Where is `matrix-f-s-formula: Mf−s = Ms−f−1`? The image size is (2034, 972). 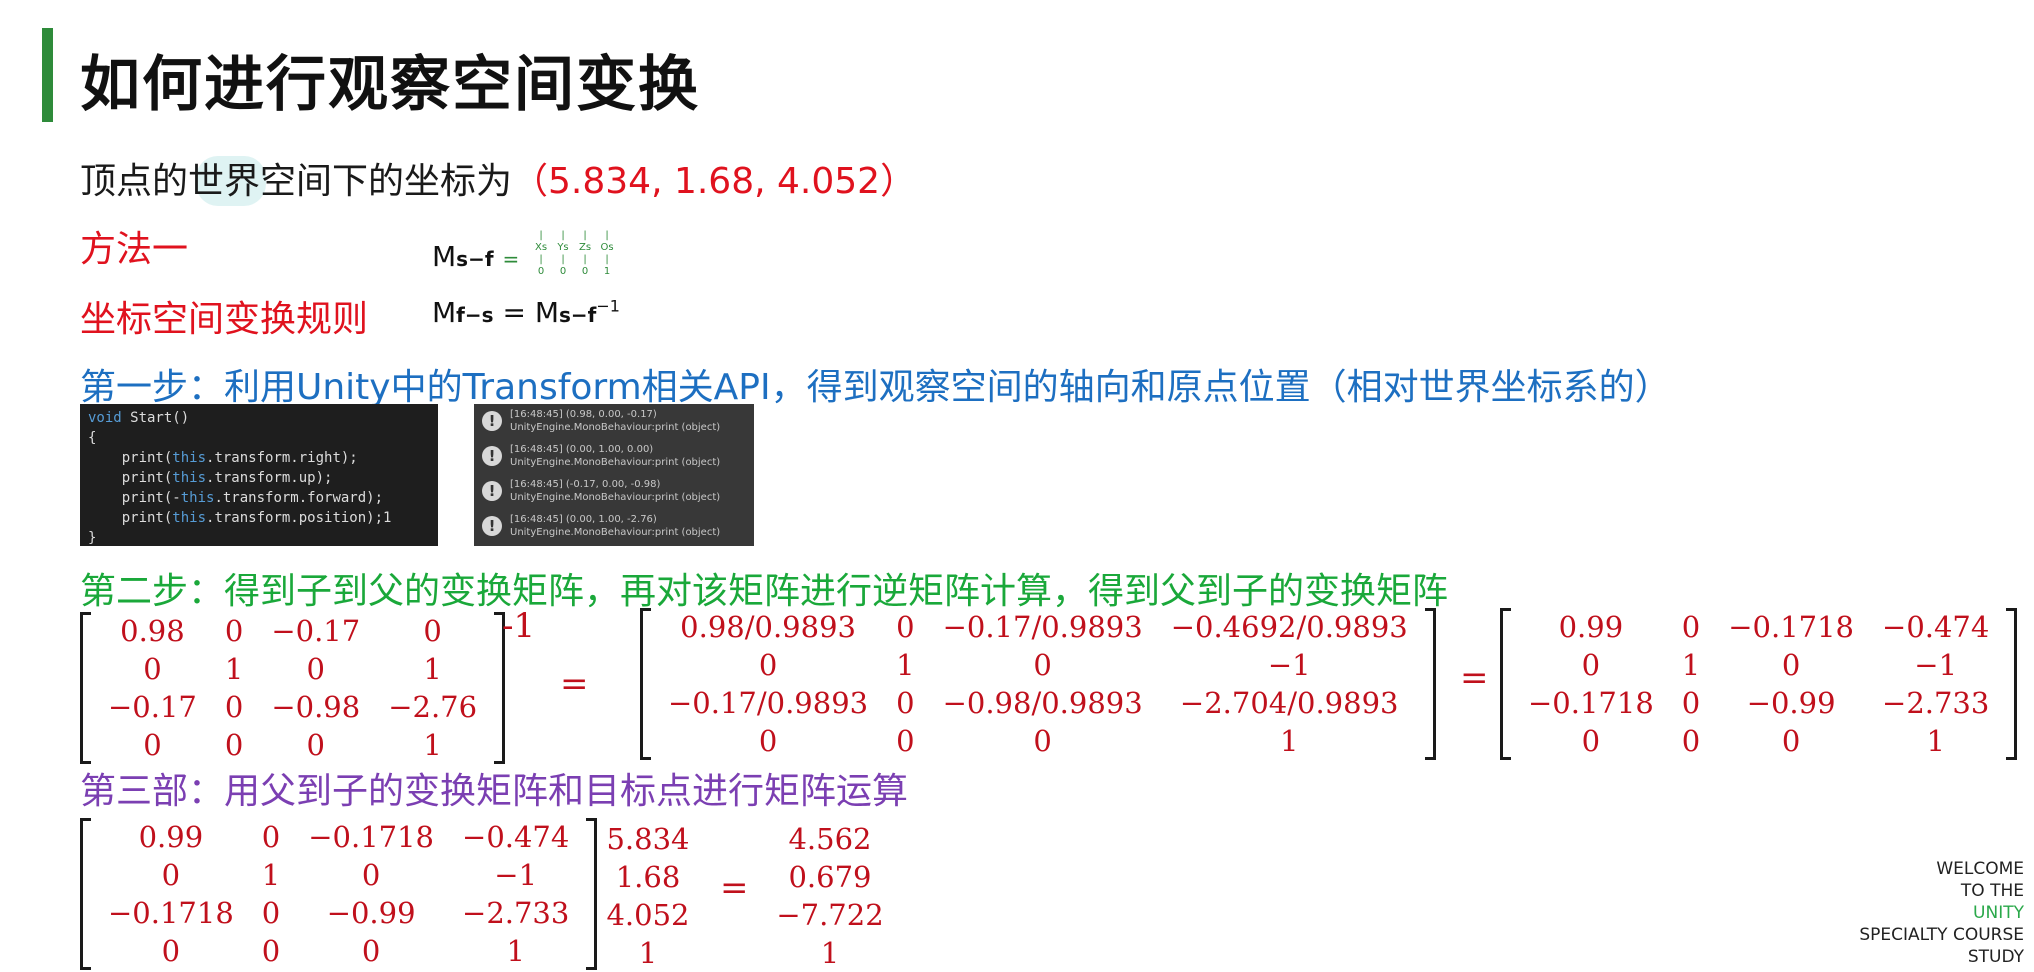 matrix-f-s-formula: Mf−s = Ms−f−1 is located at coordinates (526, 312).